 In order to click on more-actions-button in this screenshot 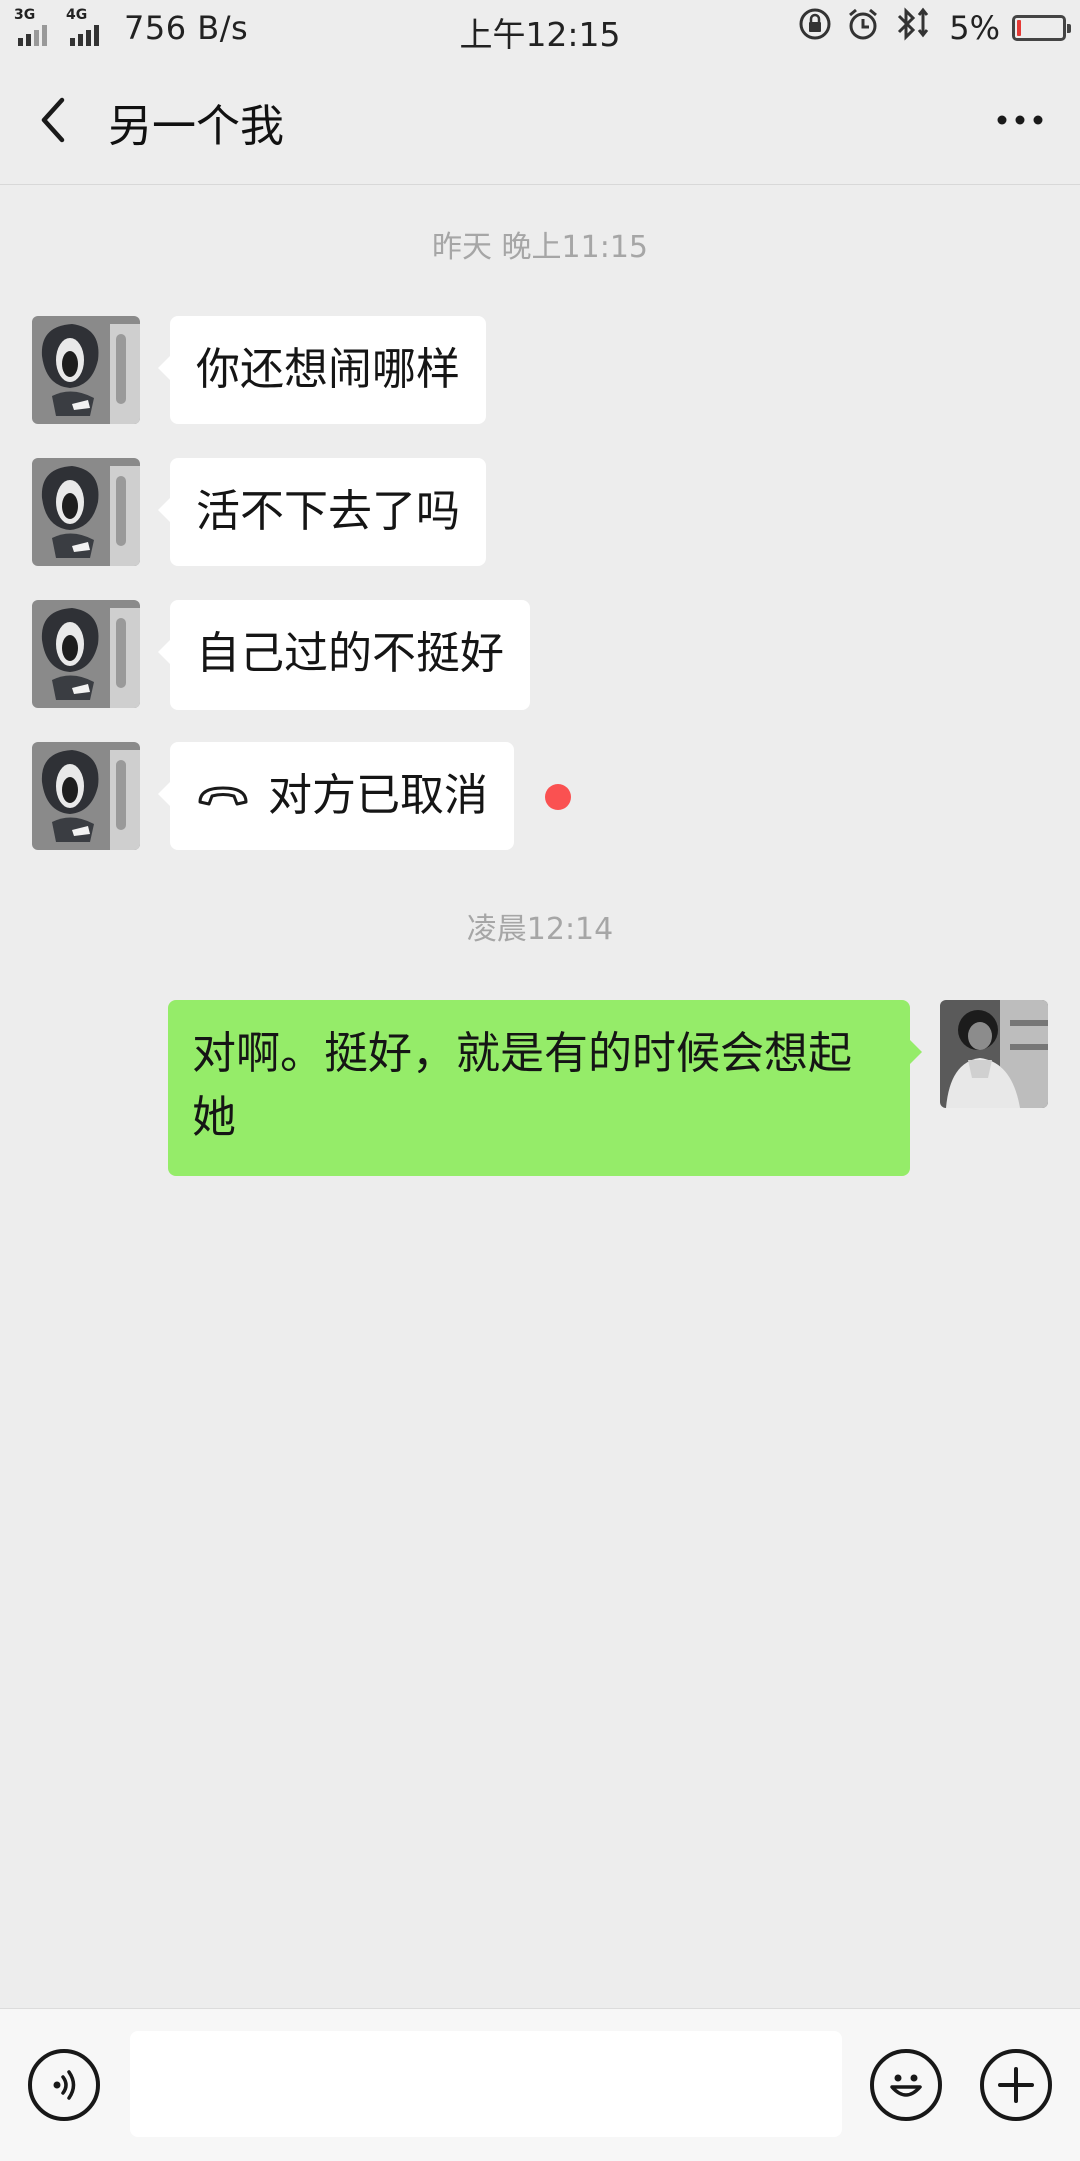, I will do `click(1016, 2085)`.